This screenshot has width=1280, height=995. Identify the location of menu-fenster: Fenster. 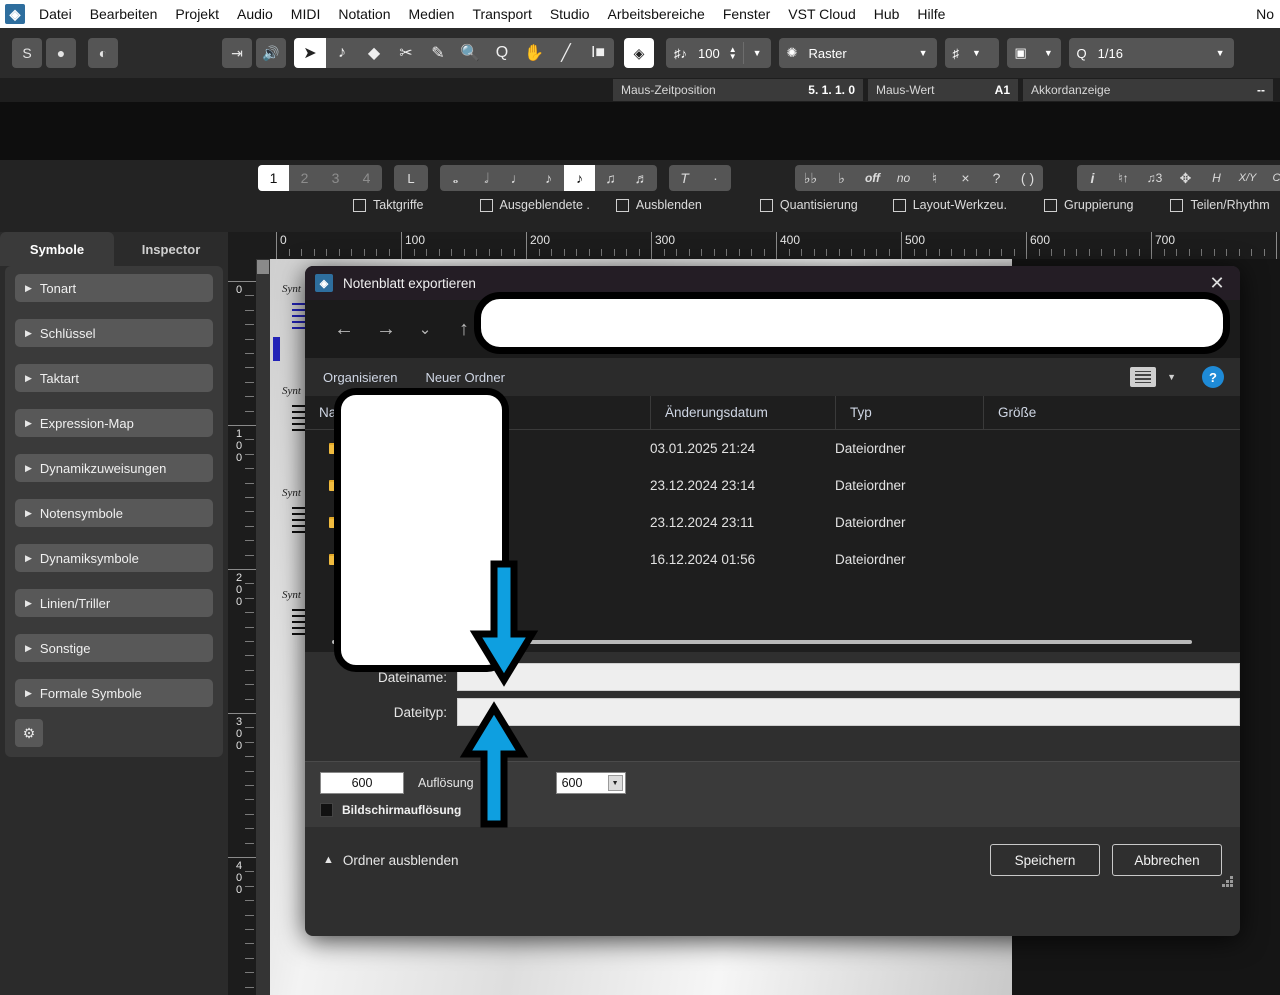
(746, 14).